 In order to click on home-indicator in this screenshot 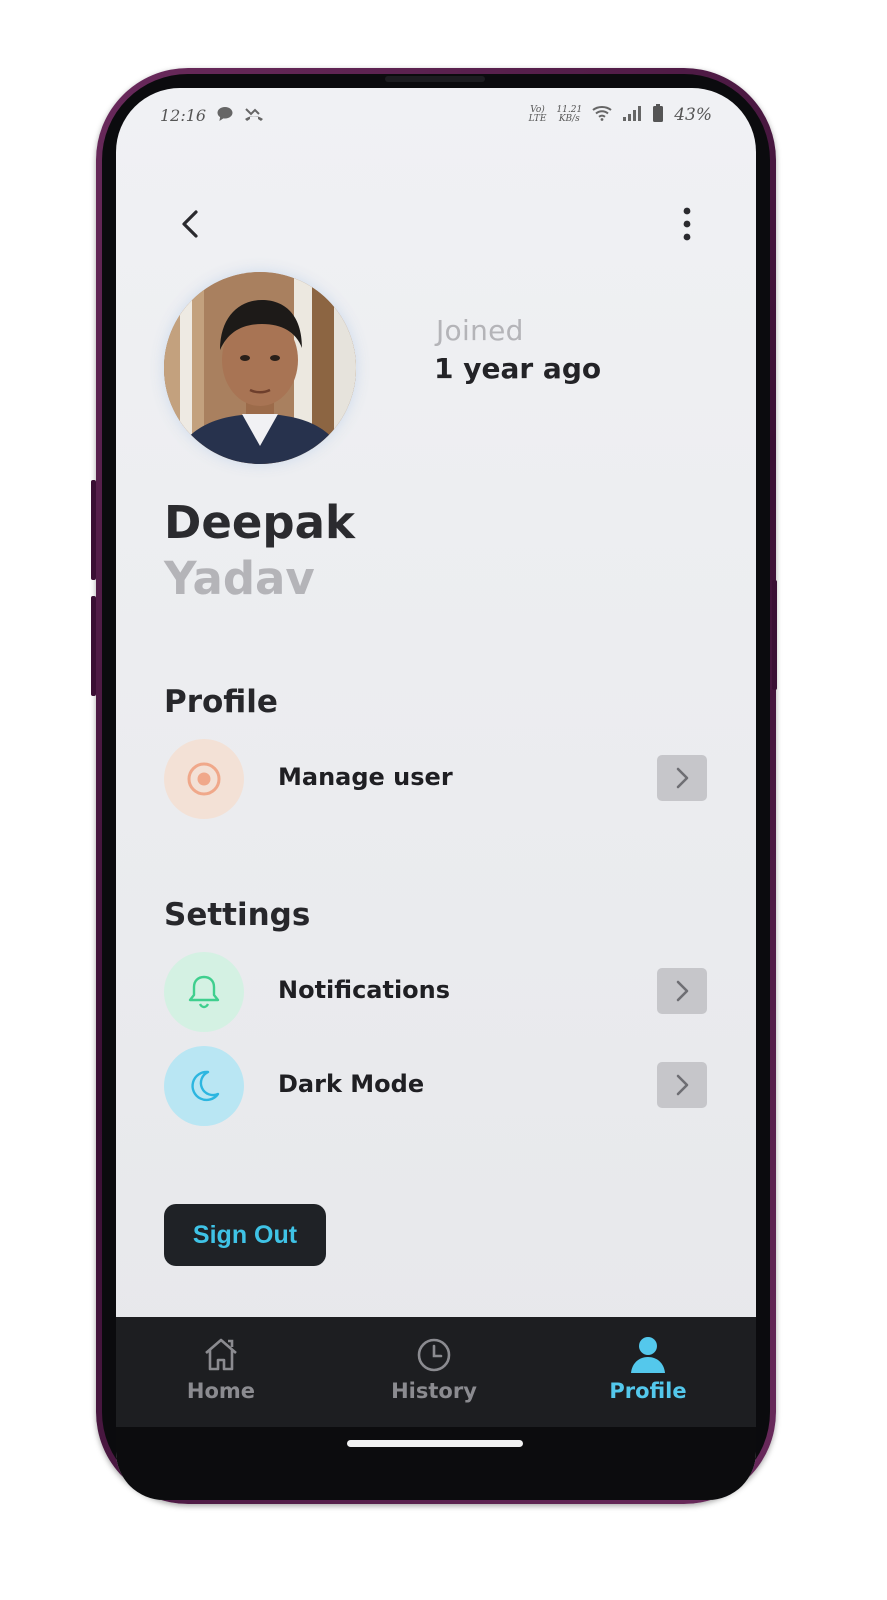, I will do `click(435, 1443)`.